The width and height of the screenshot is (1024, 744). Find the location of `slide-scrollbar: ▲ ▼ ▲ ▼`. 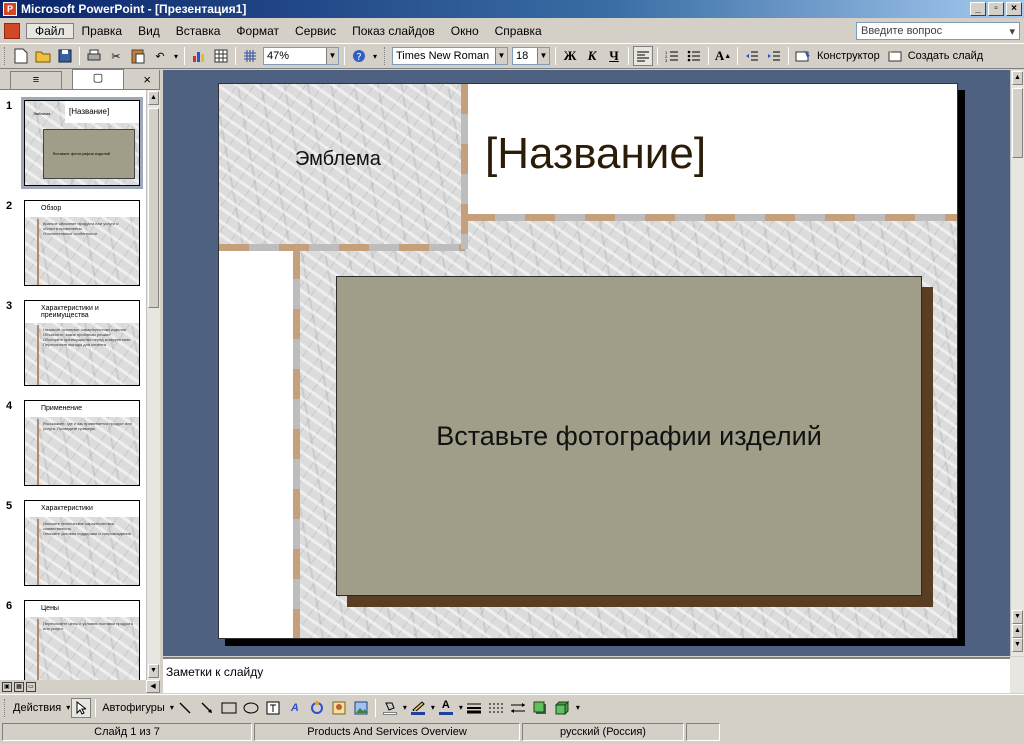

slide-scrollbar: ▲ ▼ ▲ ▼ is located at coordinates (1017, 363).